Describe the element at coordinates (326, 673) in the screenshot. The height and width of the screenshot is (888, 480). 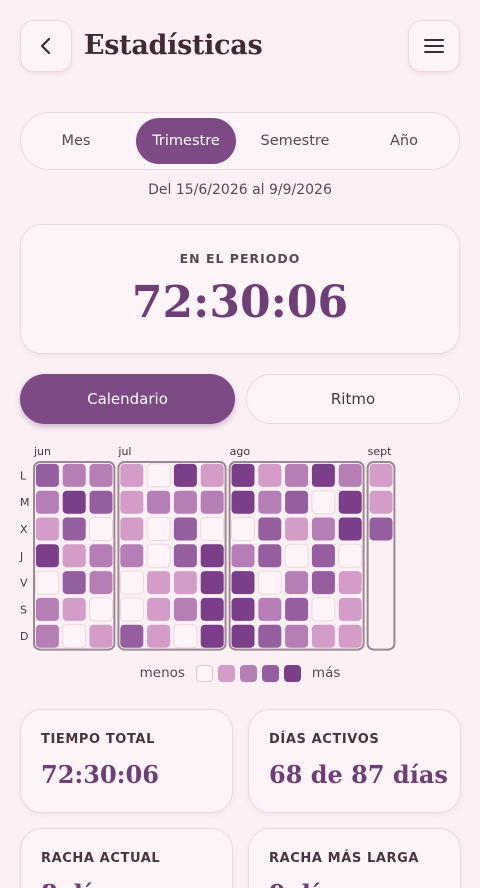
I see `legend-more-label: más` at that location.